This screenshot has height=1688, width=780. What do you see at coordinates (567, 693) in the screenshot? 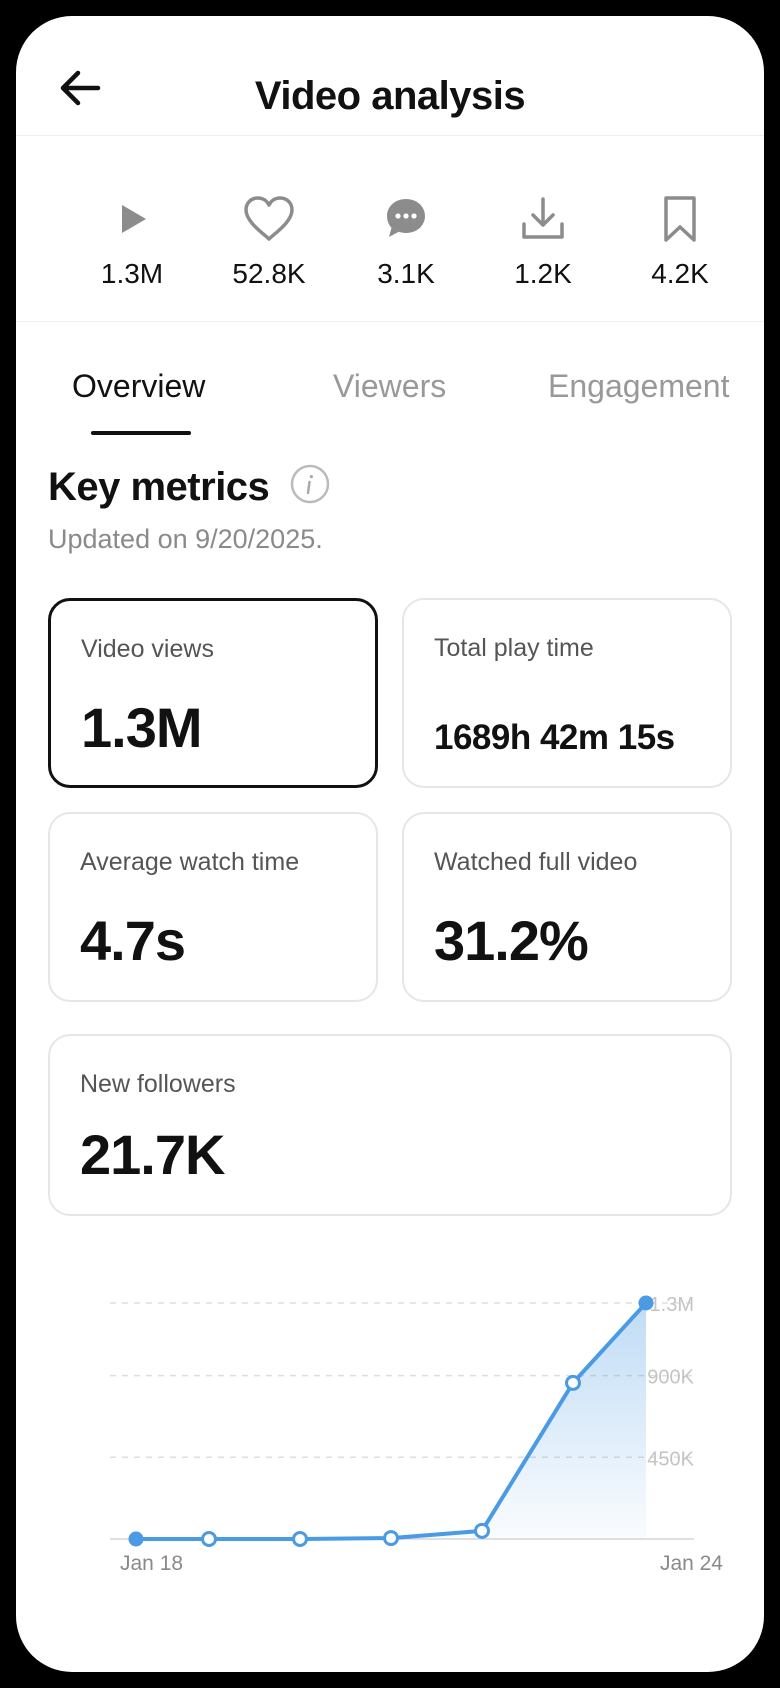
I see `metric-card-total-play-time: Total play time 1689h 42m 15s` at bounding box center [567, 693].